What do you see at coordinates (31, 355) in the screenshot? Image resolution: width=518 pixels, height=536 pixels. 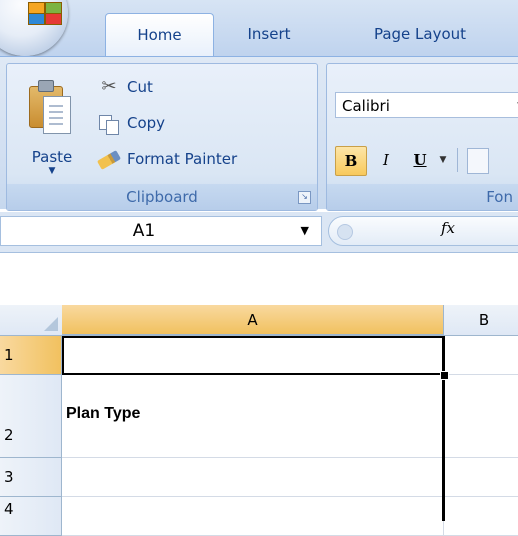 I see `row-header-1: 1` at bounding box center [31, 355].